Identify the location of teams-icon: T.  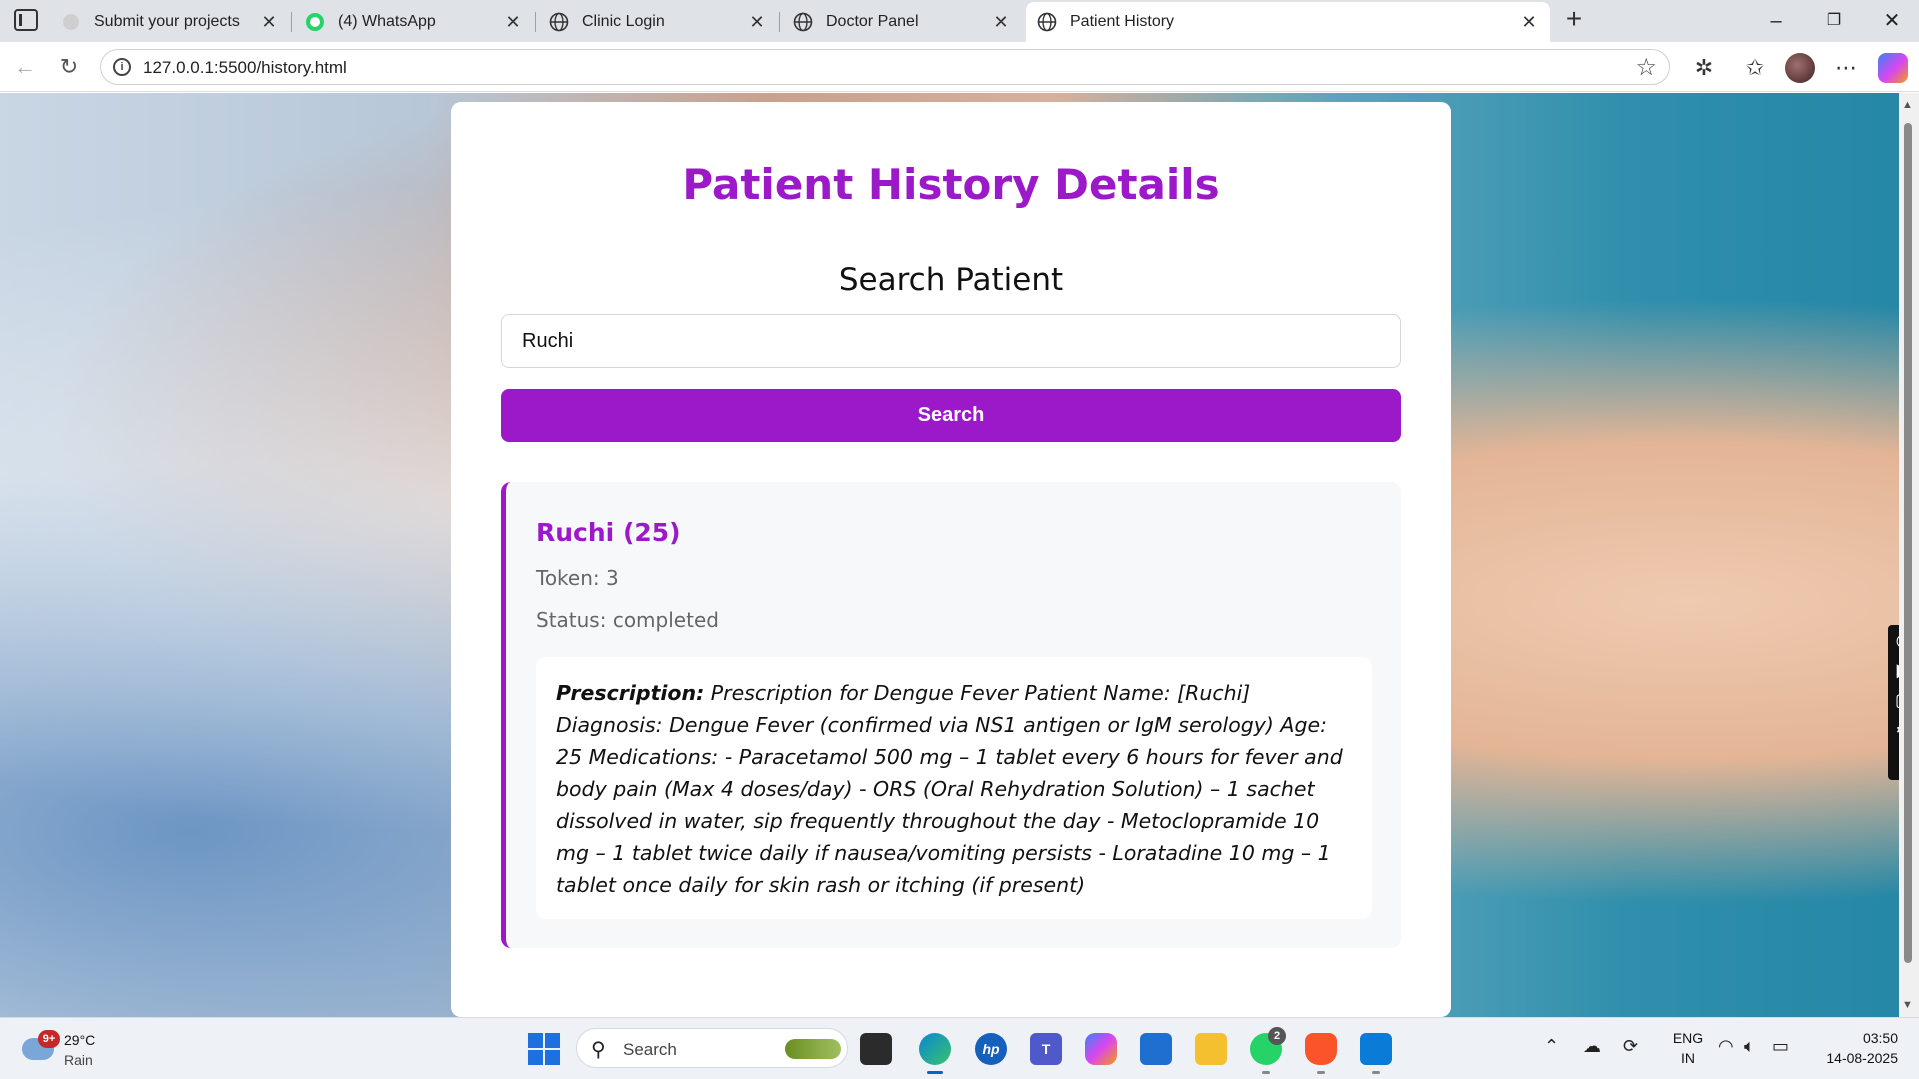
(1046, 1049).